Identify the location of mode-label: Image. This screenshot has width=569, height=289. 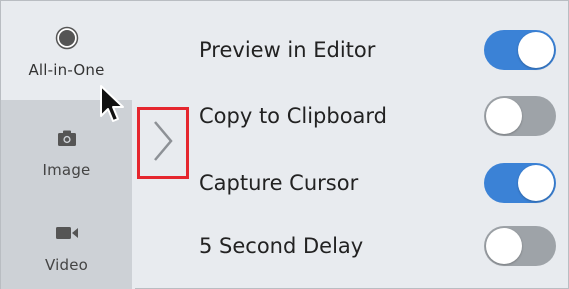
(66, 170).